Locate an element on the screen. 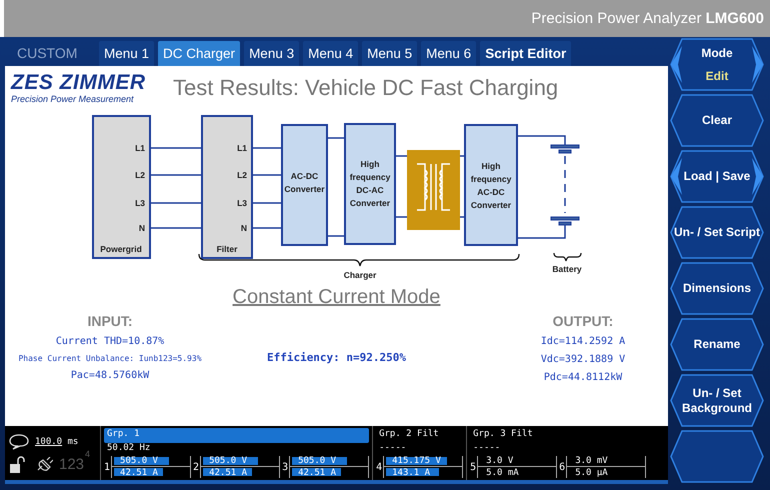 The image size is (770, 490). input-value: Phase Current Unbalance: Iunb123=5.93% is located at coordinates (110, 358).